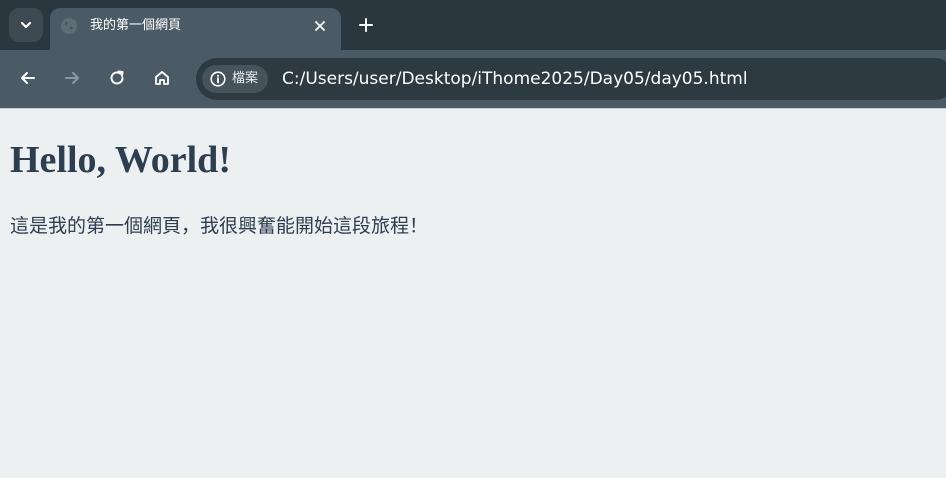 The width and height of the screenshot is (946, 478). Describe the element at coordinates (195, 29) in the screenshot. I see `active-tab: 我的第一個網頁` at that location.